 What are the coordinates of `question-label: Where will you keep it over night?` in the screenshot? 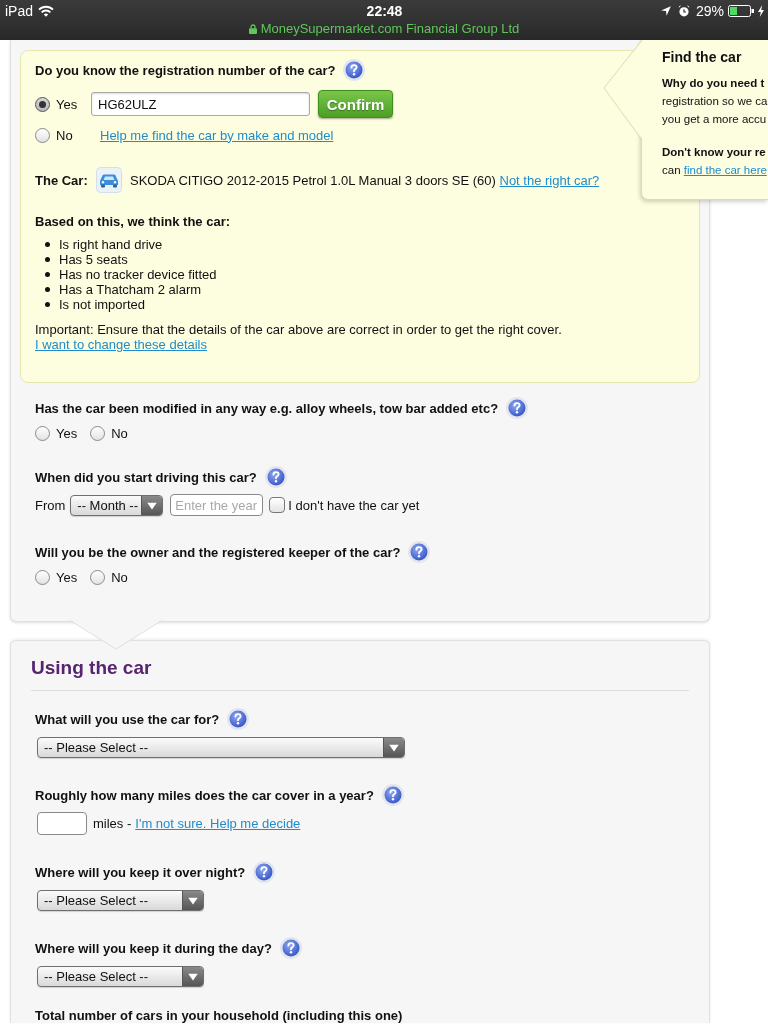 It's located at (140, 872).